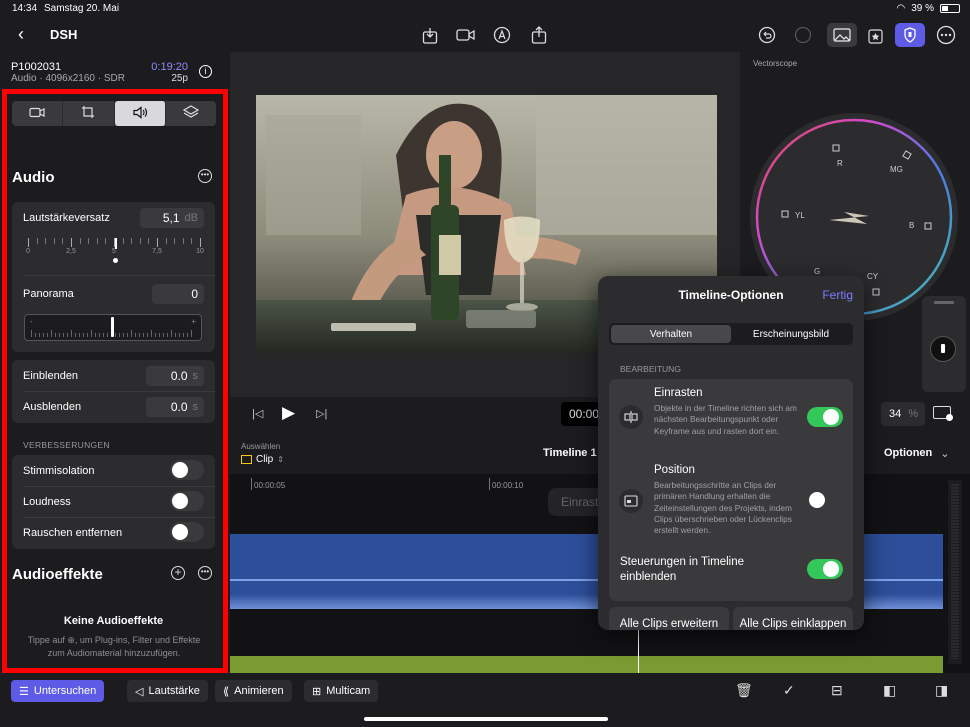 The width and height of the screenshot is (970, 727). What do you see at coordinates (873, 276) in the screenshot?
I see `scope-label: CY` at bounding box center [873, 276].